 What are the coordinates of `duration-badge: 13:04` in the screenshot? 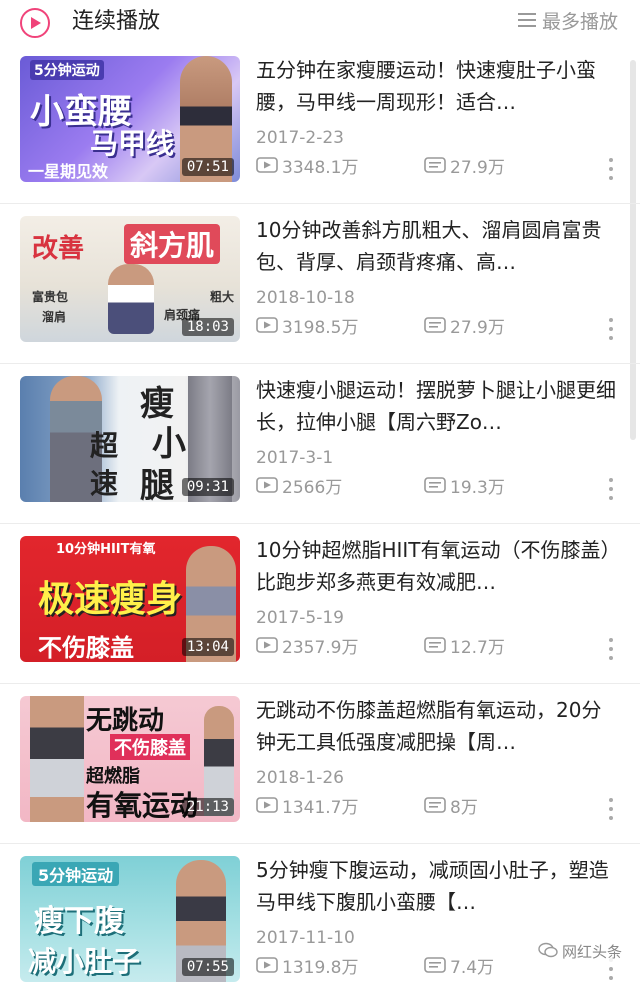 It's located at (207, 647).